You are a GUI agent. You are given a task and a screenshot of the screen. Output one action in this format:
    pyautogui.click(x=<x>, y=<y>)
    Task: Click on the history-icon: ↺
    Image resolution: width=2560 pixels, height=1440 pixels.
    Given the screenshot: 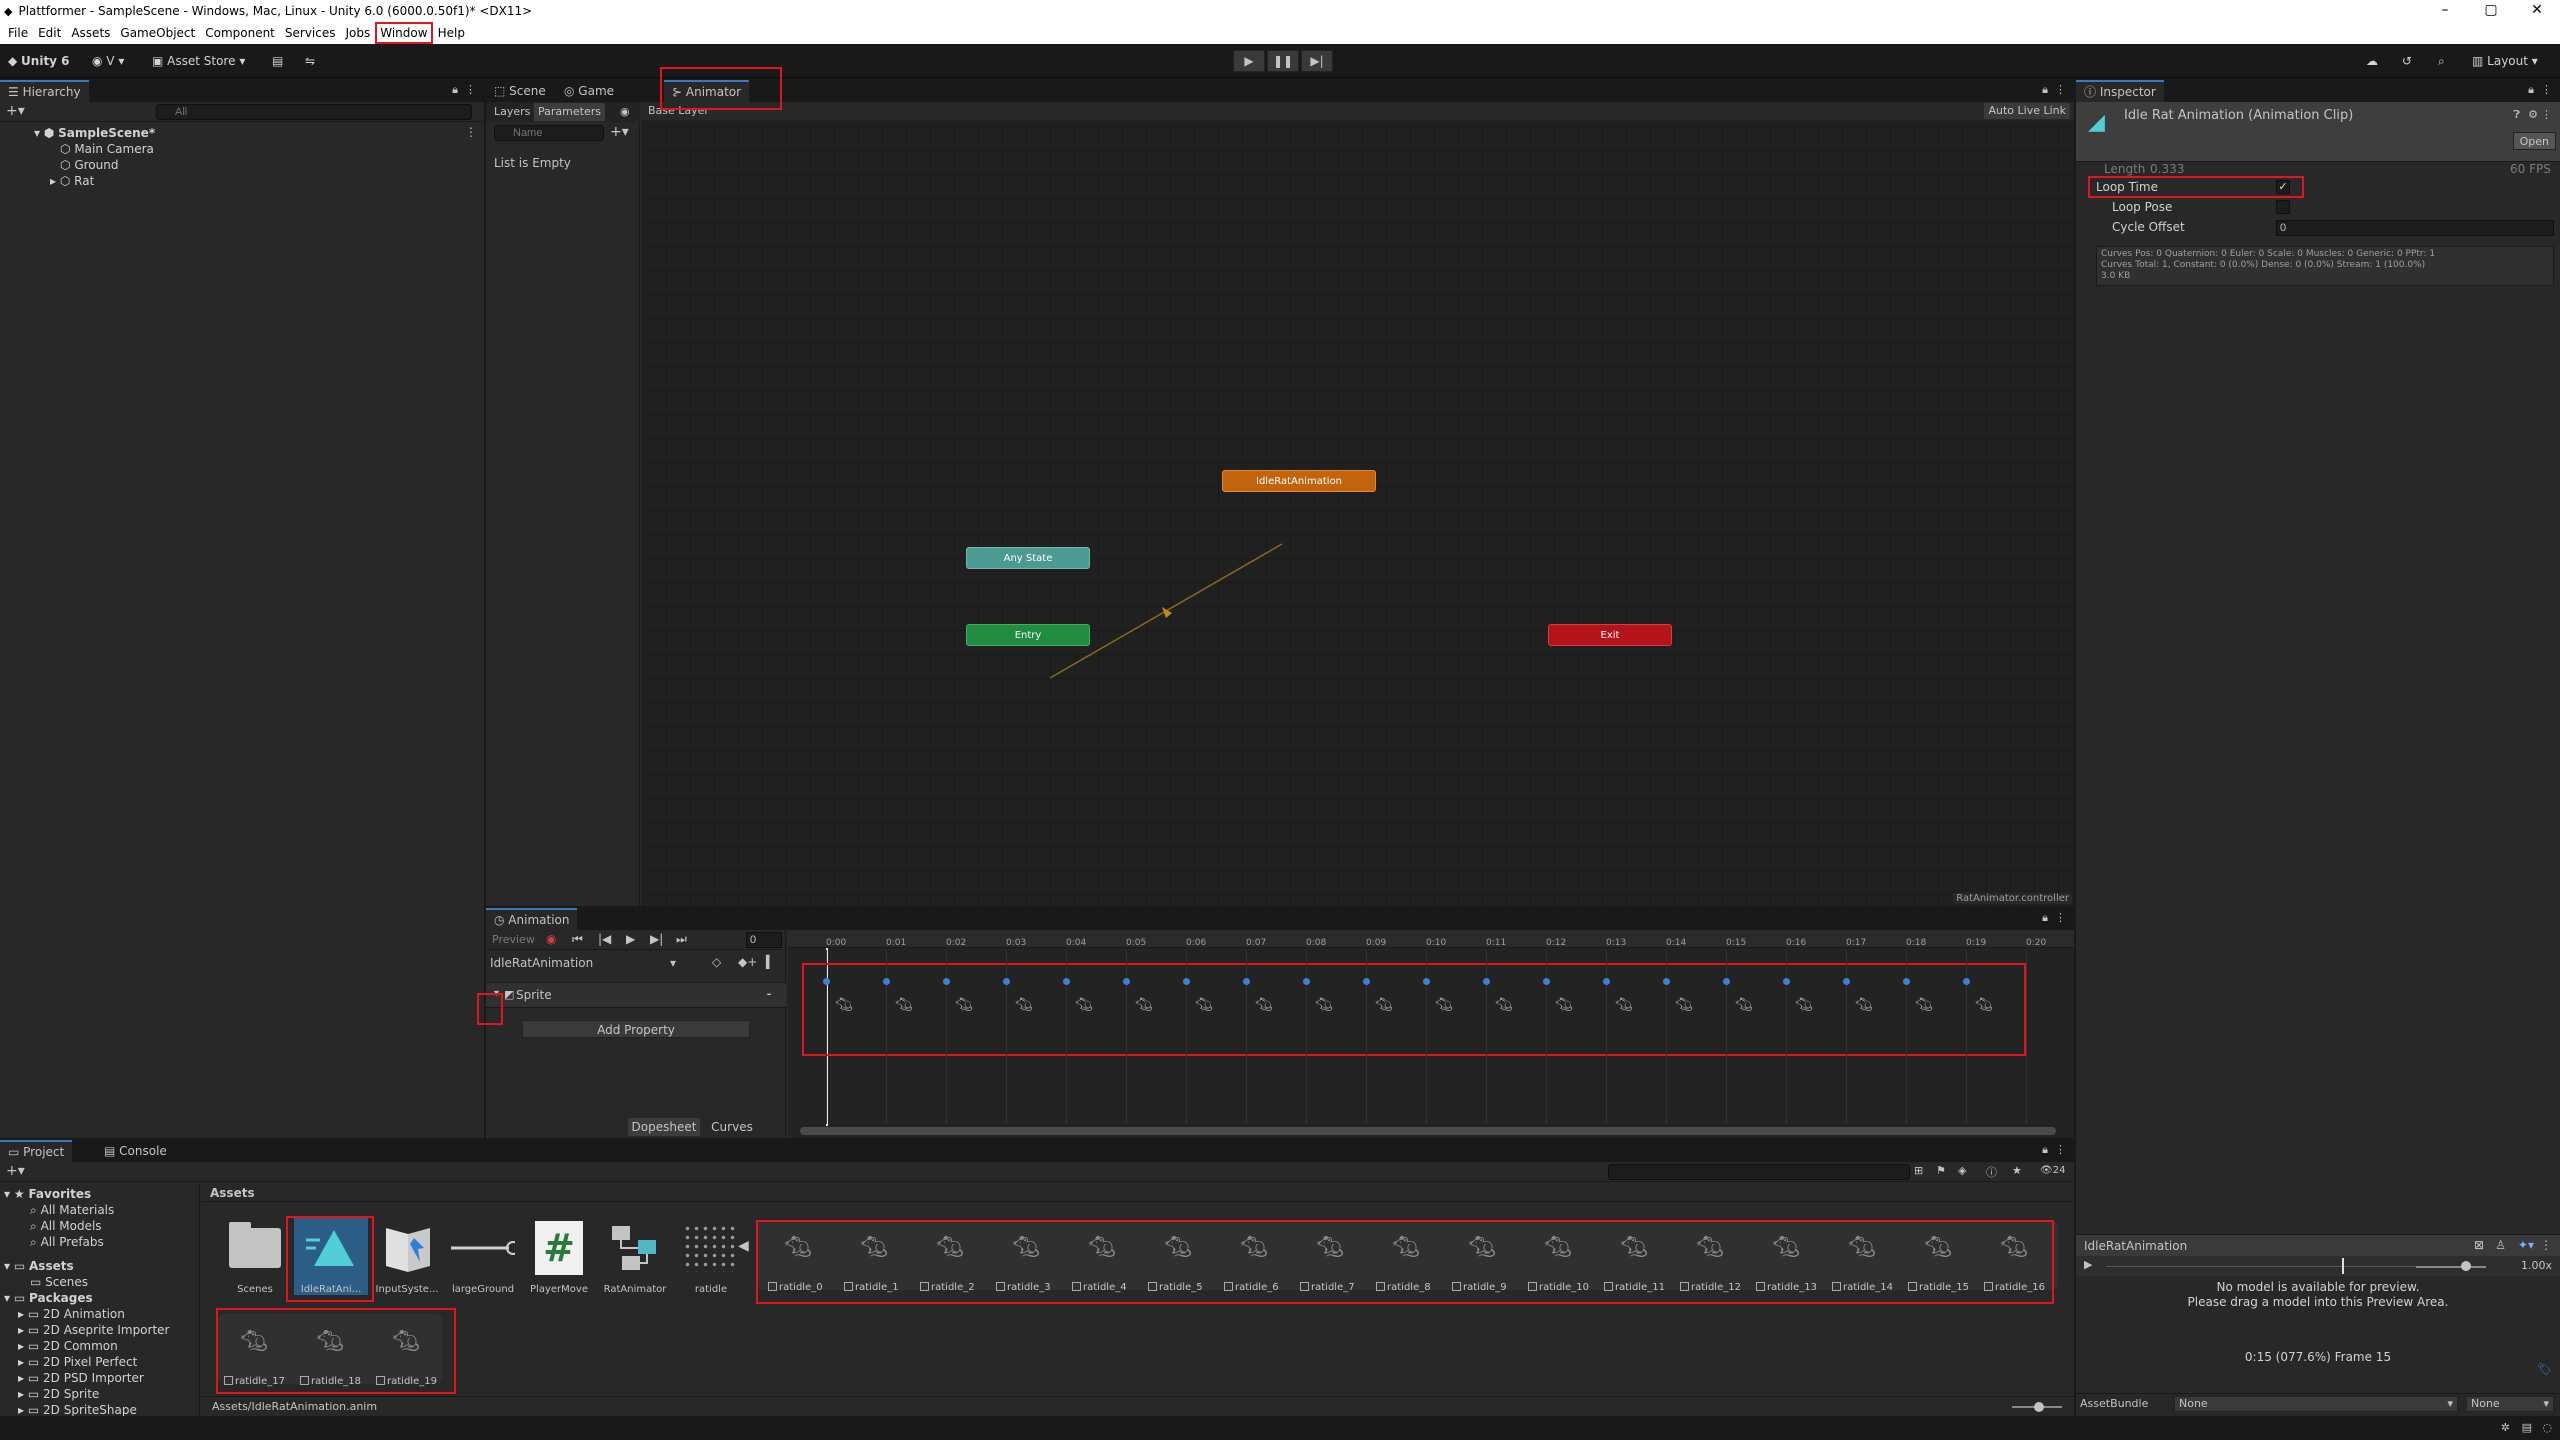 What is the action you would take?
    pyautogui.click(x=2407, y=61)
    